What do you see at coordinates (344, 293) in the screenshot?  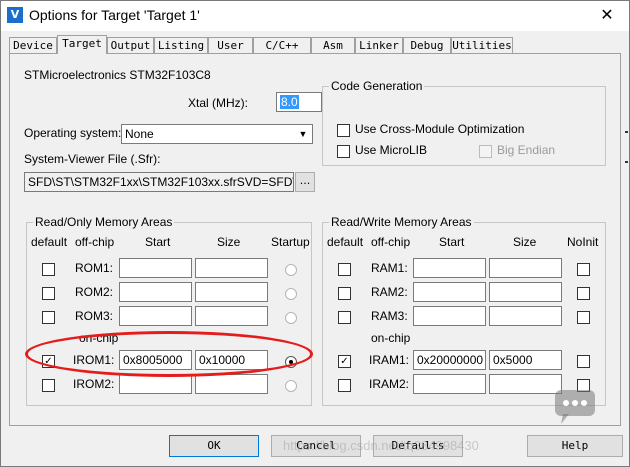 I see `ram2-default-checkbox` at bounding box center [344, 293].